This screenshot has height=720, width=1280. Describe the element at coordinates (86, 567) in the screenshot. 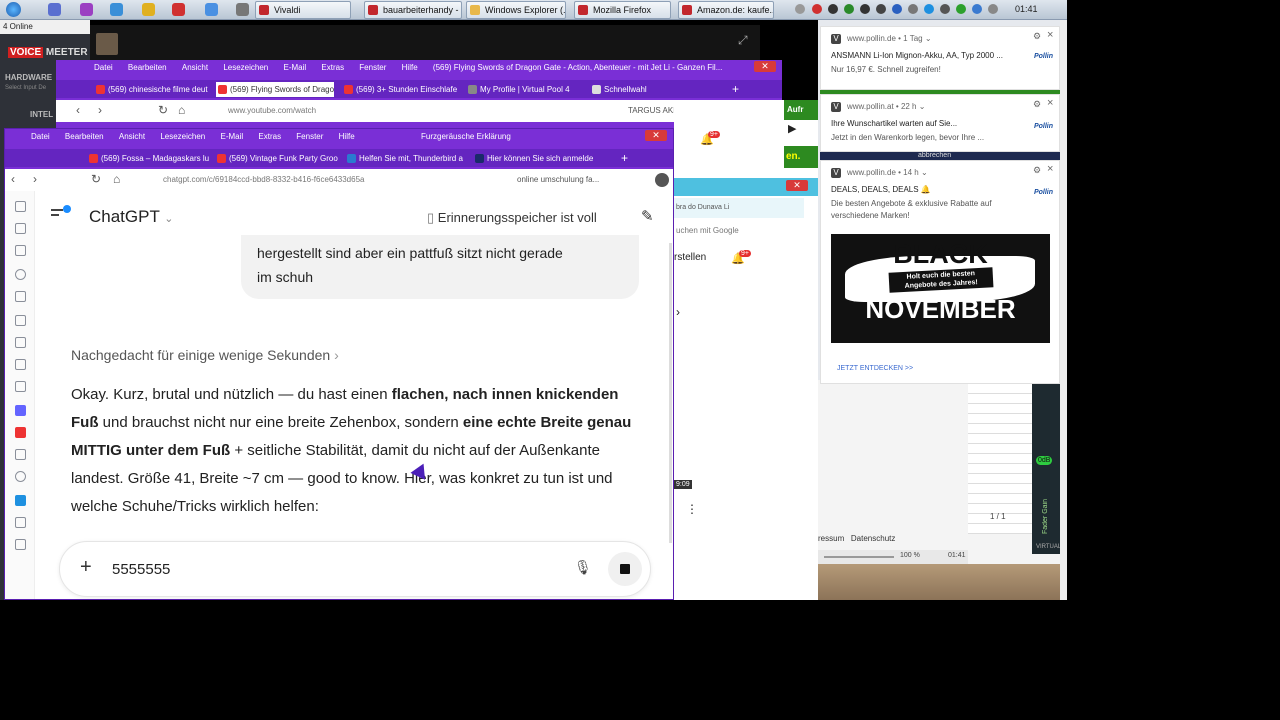

I see `plus-icon: +` at that location.